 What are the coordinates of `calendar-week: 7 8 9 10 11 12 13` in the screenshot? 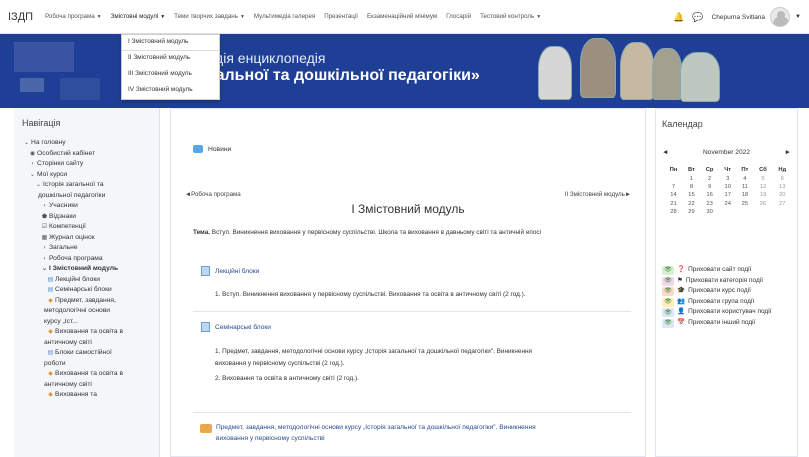 It's located at (728, 187).